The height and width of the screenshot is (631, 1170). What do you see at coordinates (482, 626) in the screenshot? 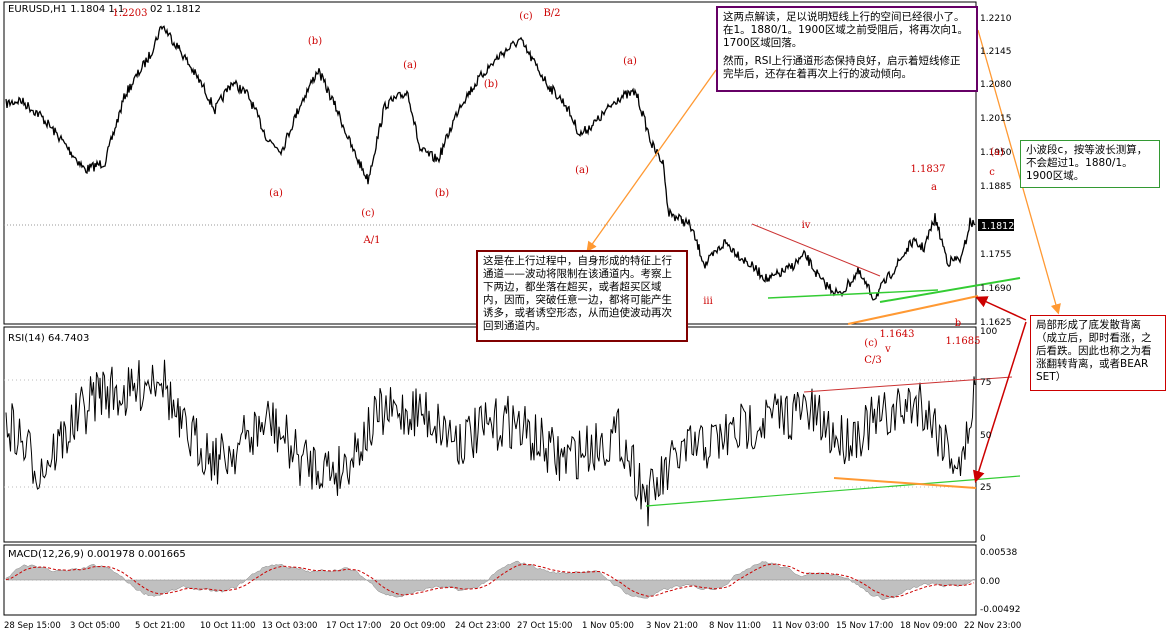
I see `x-tick: 24 Oct 23:00` at bounding box center [482, 626].